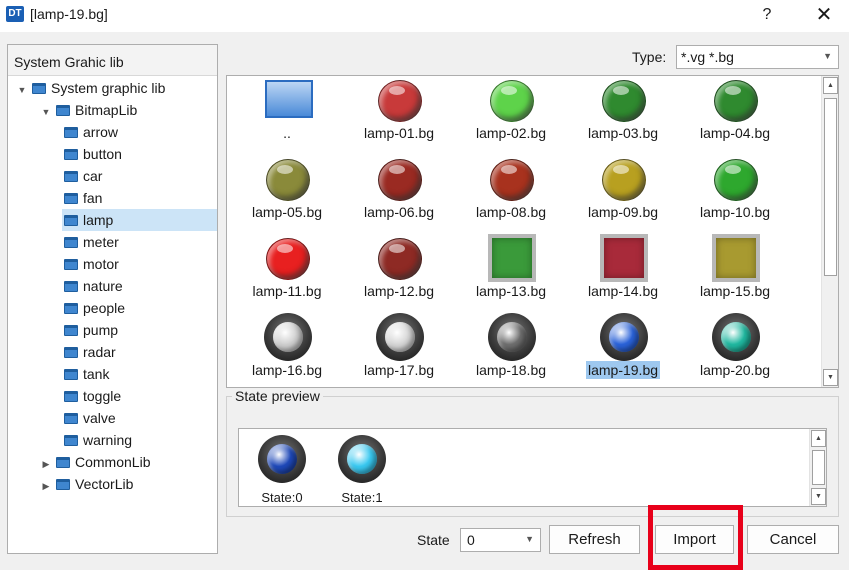  What do you see at coordinates (83, 176) in the screenshot?
I see `tree-item-car: car` at bounding box center [83, 176].